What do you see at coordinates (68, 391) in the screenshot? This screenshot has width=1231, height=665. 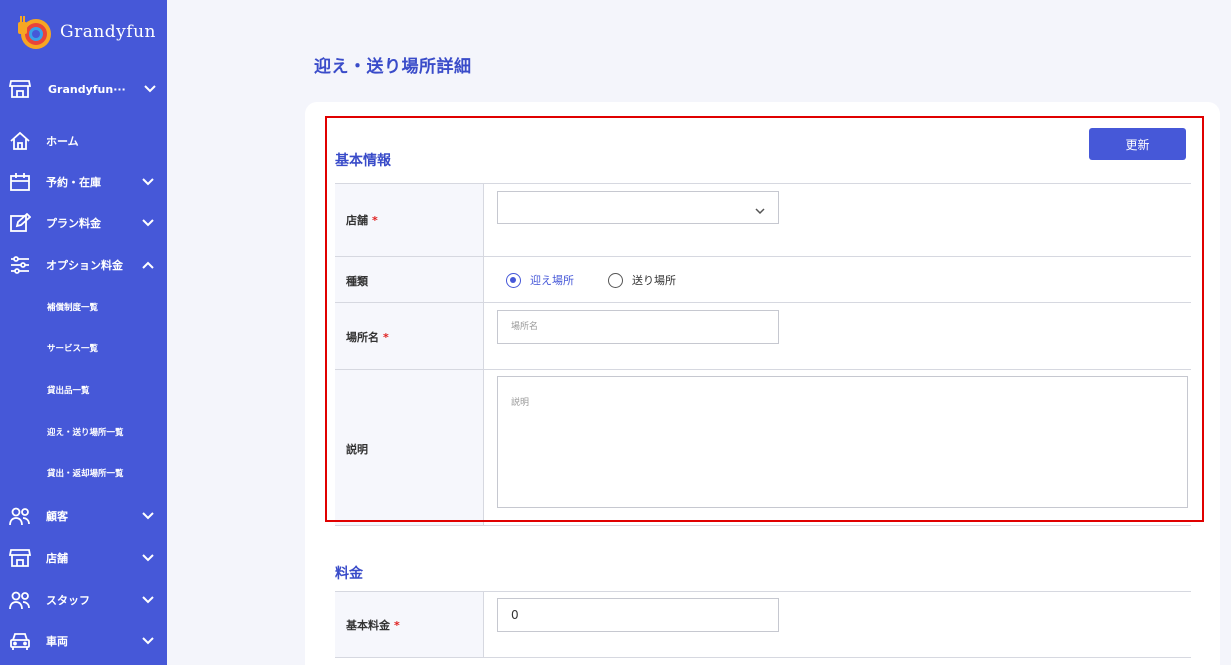 I see `sidebar-subitem-label: 貸出品一覧` at bounding box center [68, 391].